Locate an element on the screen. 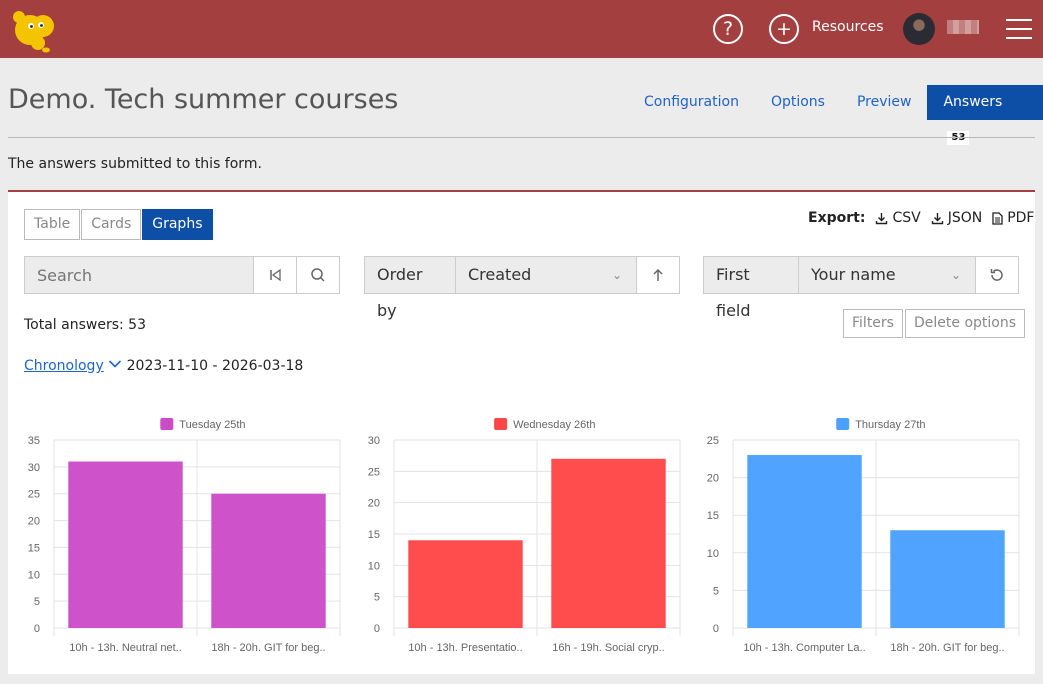  first-field-value: Your name is located at coordinates (853, 274).